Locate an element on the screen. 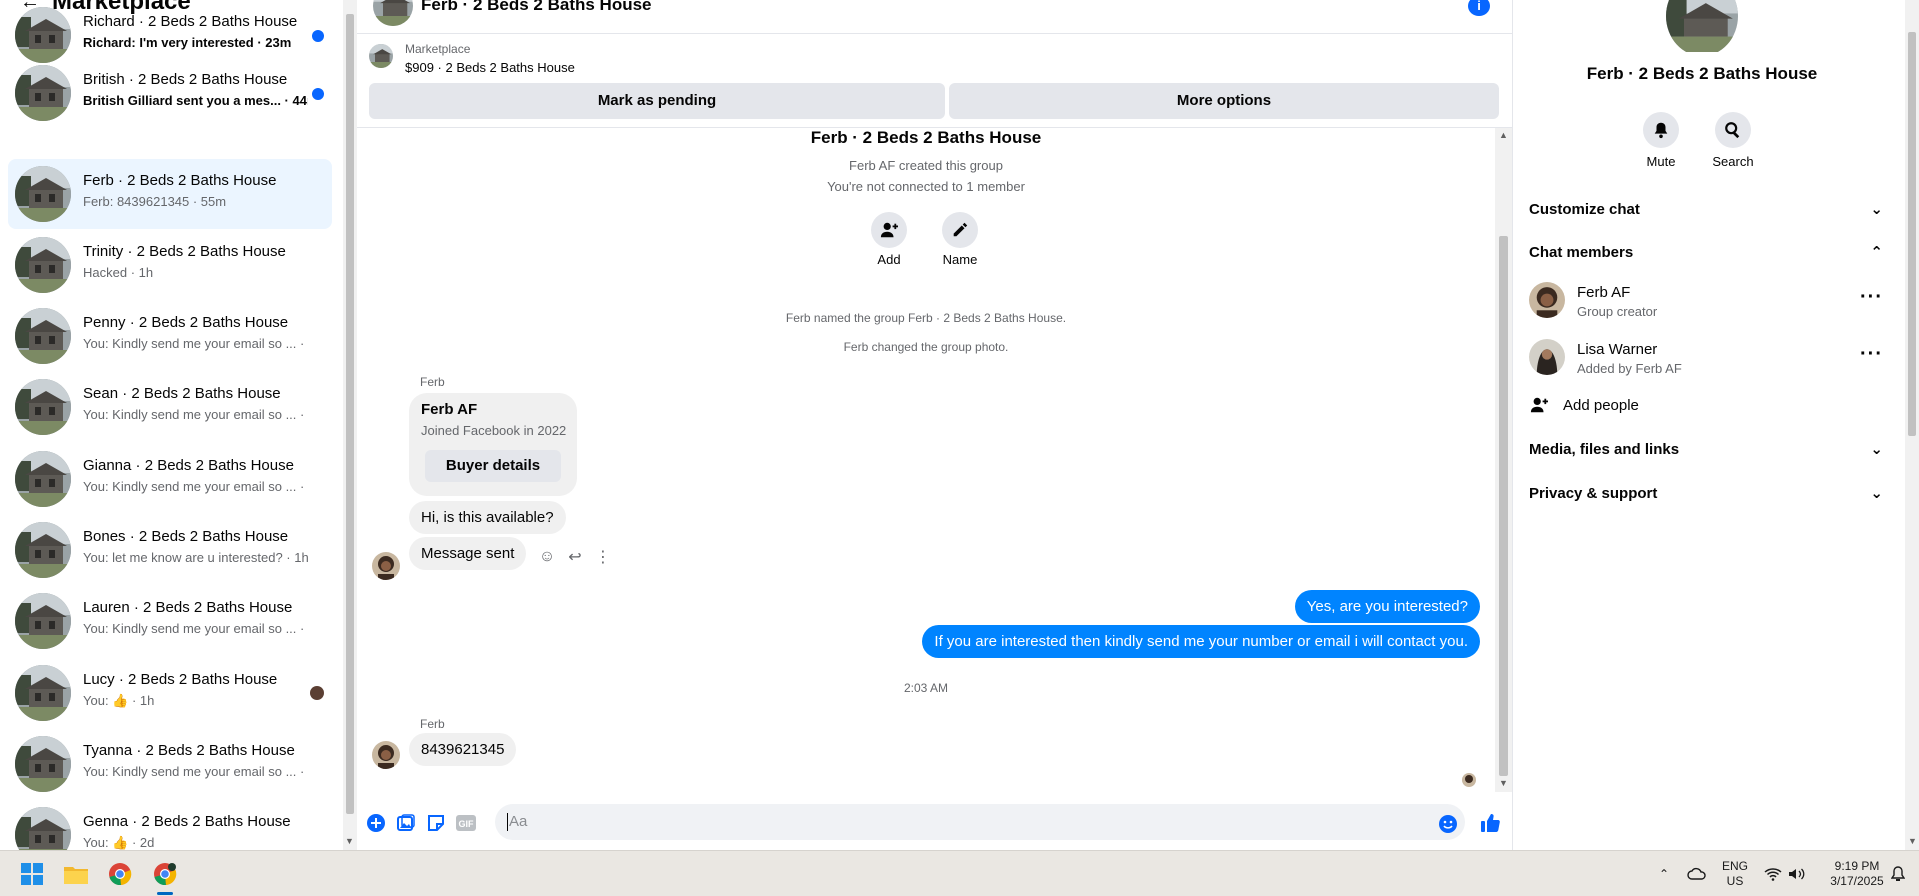  add-people-button: Add people is located at coordinates (1584, 405).